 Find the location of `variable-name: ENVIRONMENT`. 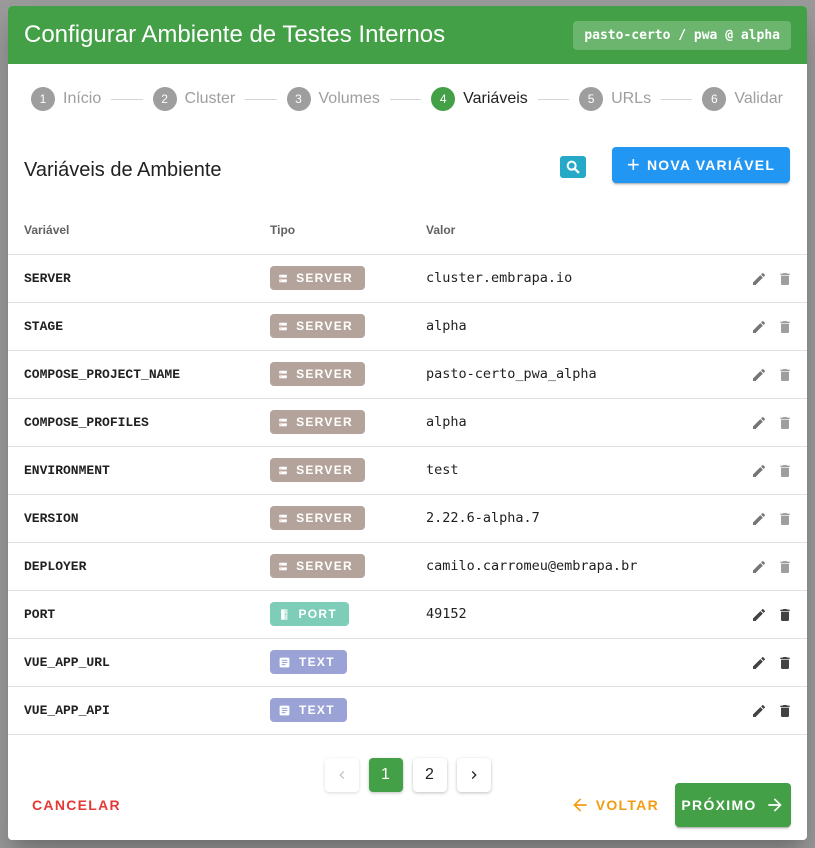

variable-name: ENVIRONMENT is located at coordinates (131, 470).